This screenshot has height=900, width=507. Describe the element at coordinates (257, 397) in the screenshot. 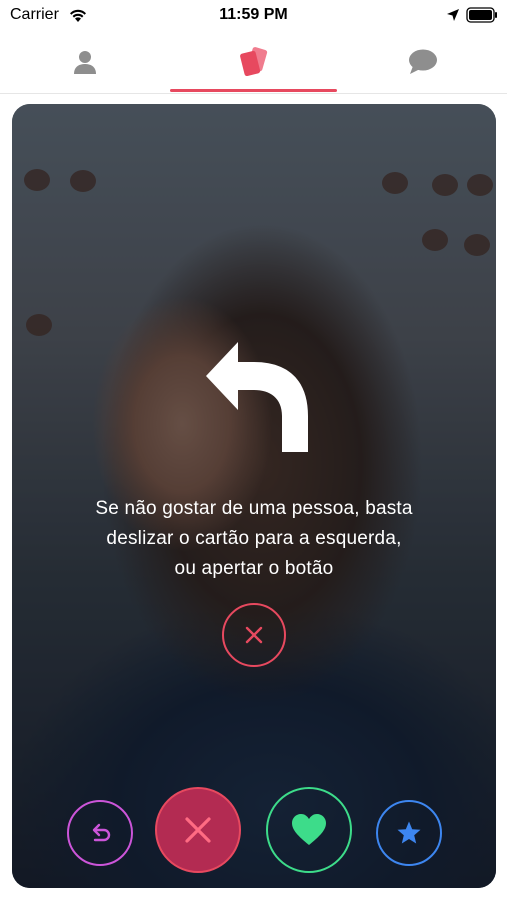

I see `curved-arrow-left-icon` at that location.